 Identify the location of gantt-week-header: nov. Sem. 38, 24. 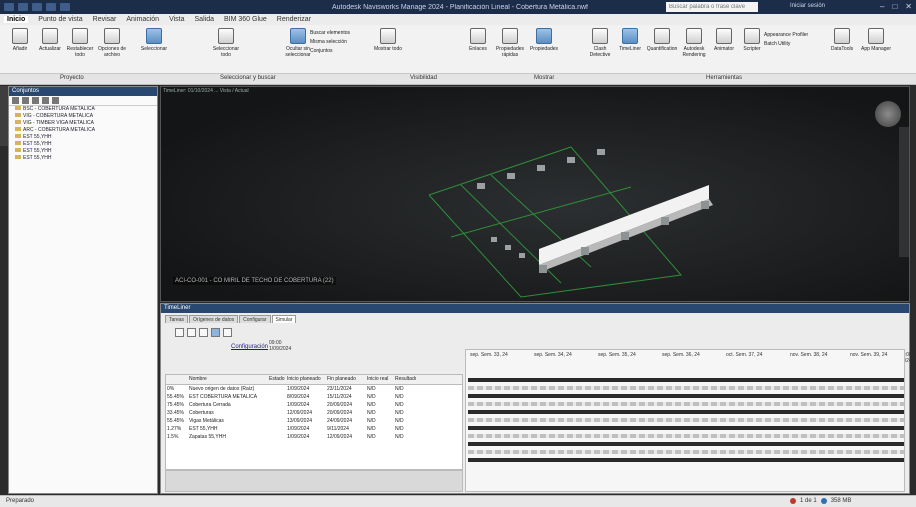
(809, 355).